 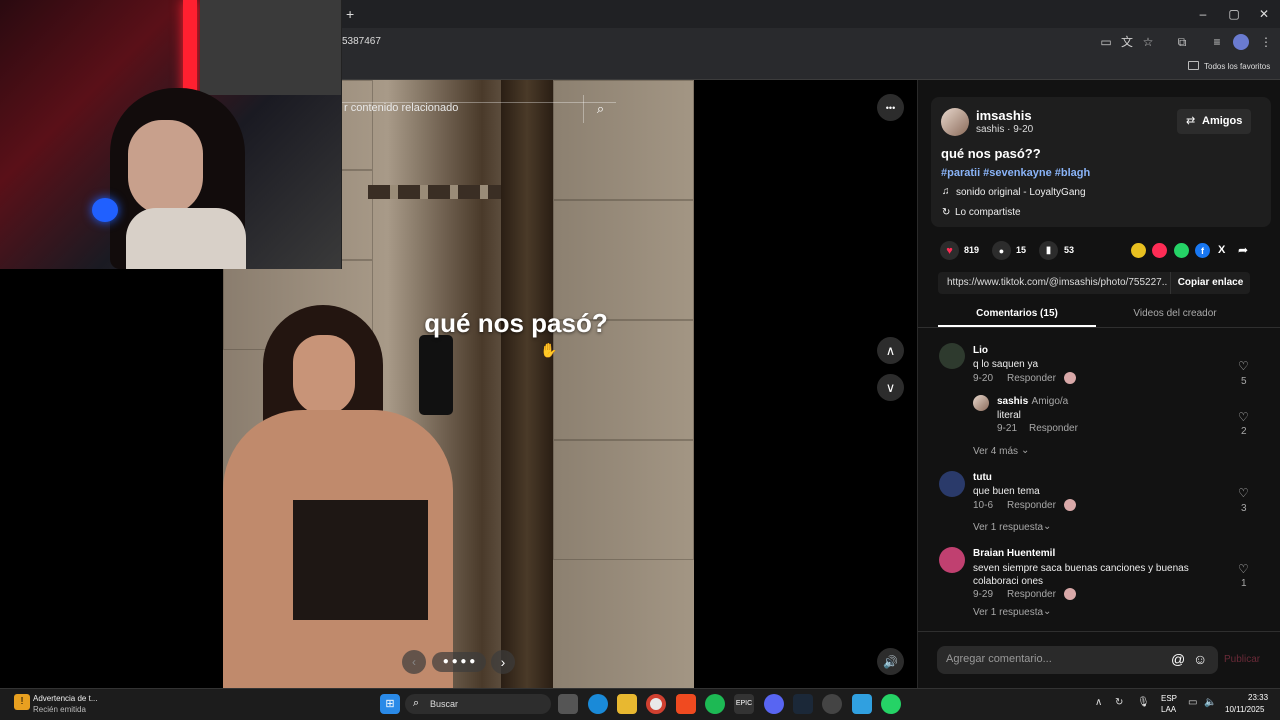 I want to click on shared-status: Lo compartiste, so click(x=988, y=212).